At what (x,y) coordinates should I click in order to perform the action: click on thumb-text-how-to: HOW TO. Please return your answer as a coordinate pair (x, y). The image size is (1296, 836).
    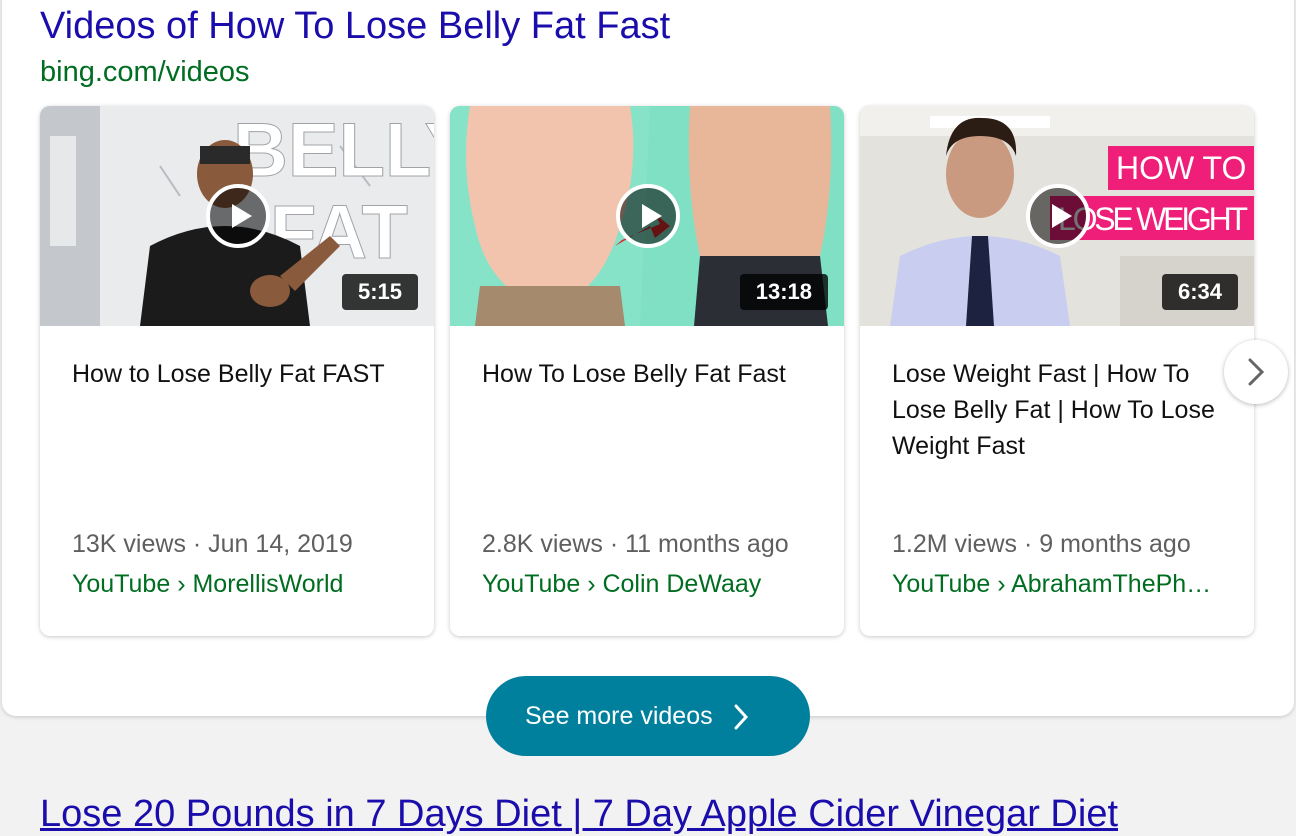
    Looking at the image, I should click on (1181, 168).